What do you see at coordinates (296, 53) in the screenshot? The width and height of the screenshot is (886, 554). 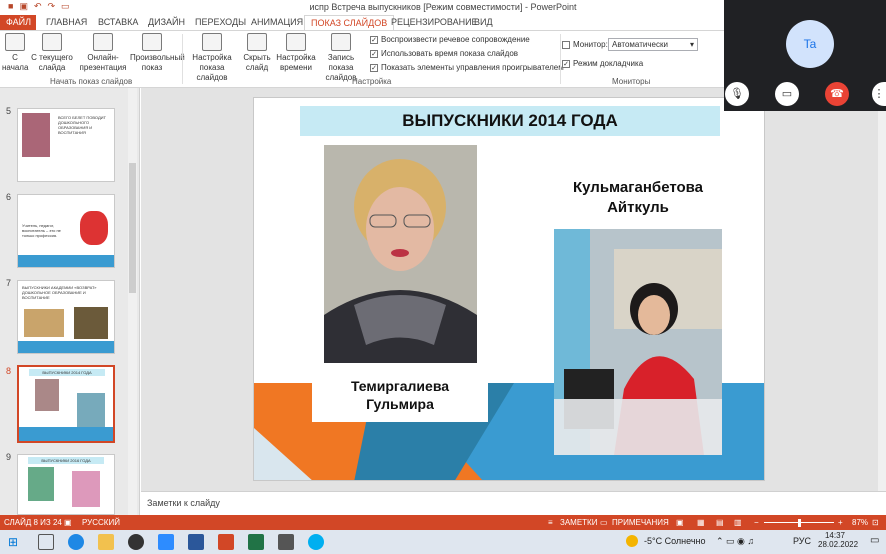 I see `rehearse-timings-button: Настройка времени` at bounding box center [296, 53].